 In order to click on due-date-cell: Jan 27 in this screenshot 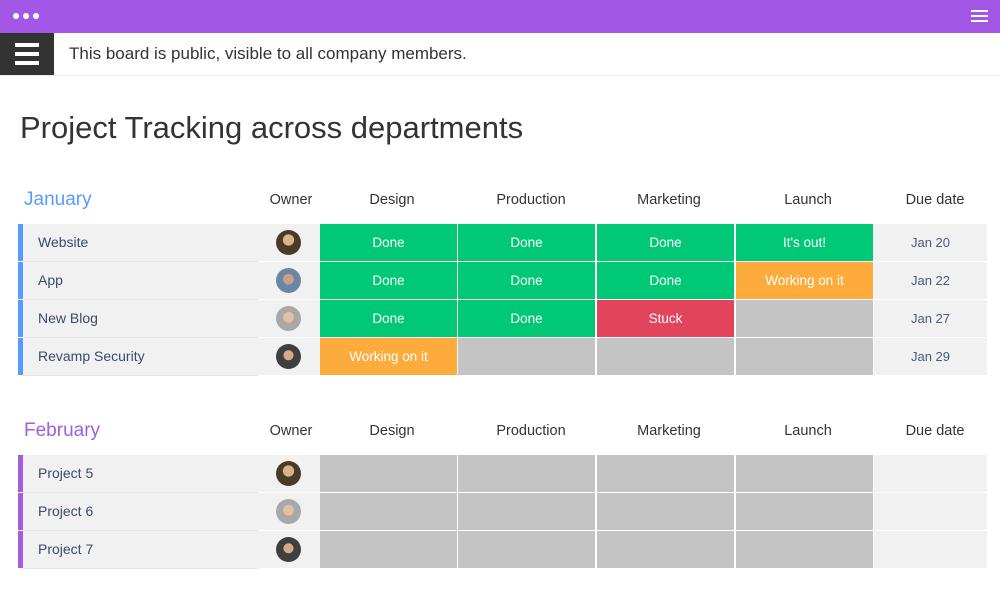, I will do `click(930, 318)`.